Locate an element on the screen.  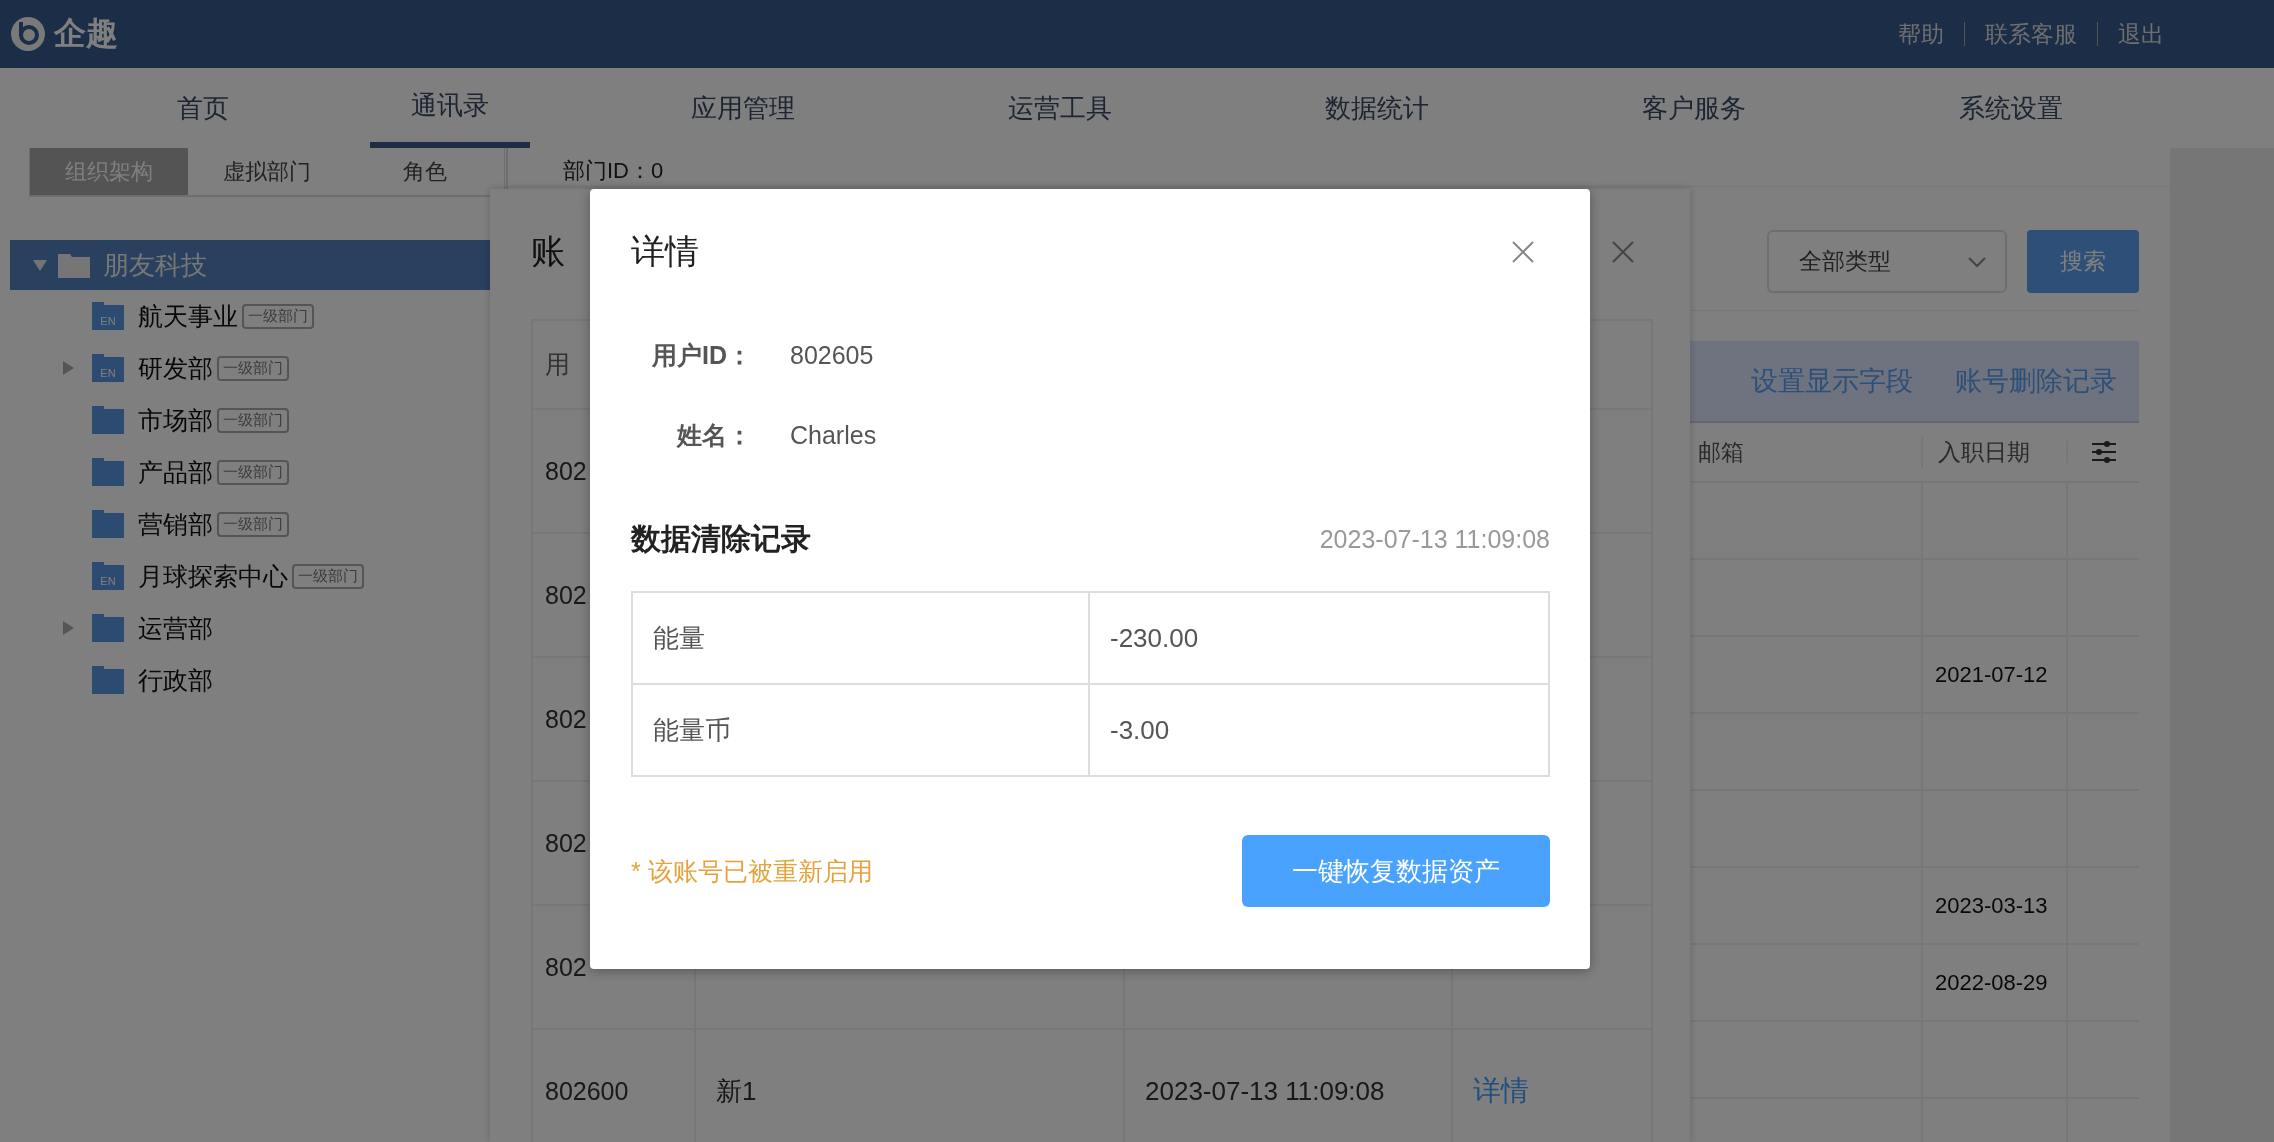
dialog-title: 详情 is located at coordinates (665, 251).